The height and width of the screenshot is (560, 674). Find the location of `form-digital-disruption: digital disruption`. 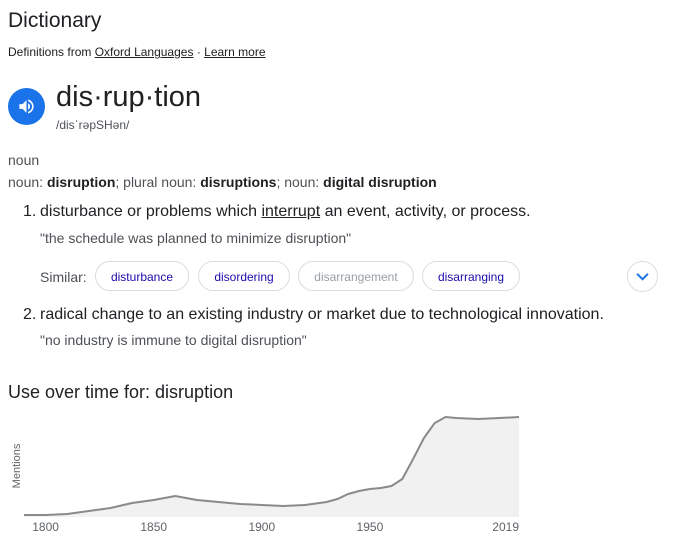

form-digital-disruption: digital disruption is located at coordinates (380, 182).